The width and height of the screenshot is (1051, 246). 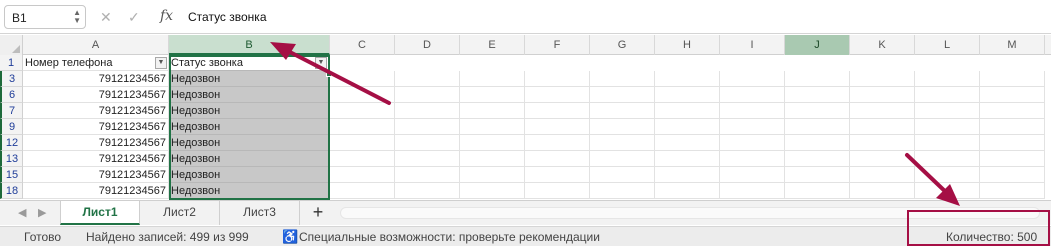 What do you see at coordinates (318, 213) in the screenshot?
I see `add-sheet-button: +` at bounding box center [318, 213].